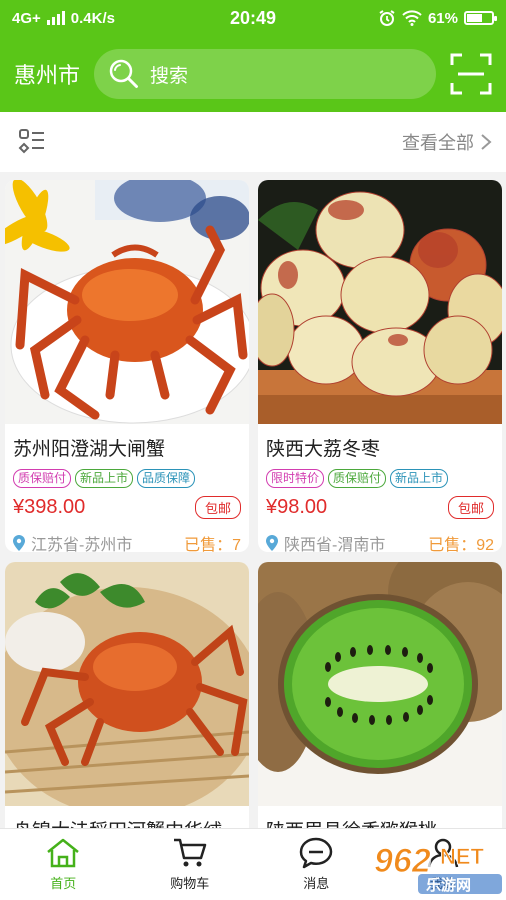  Describe the element at coordinates (380, 302) in the screenshot. I see `jujube-photo` at that location.